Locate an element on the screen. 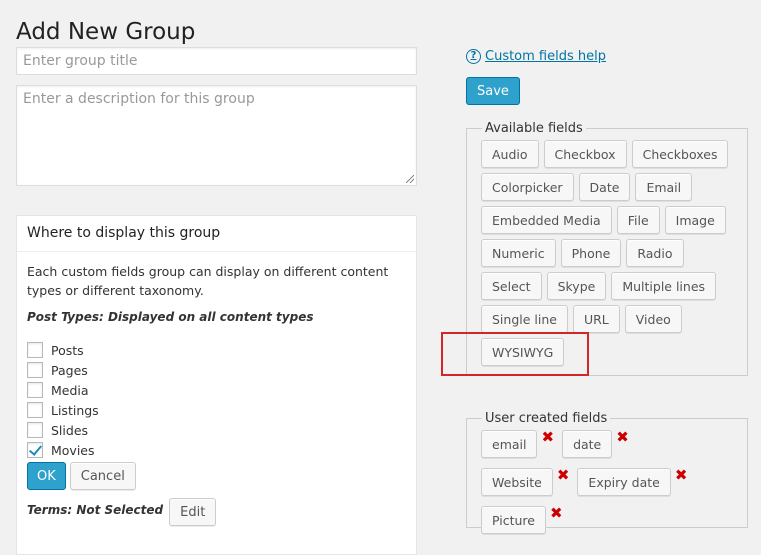 This screenshot has height=555, width=761. field-type-button: Multiple lines is located at coordinates (664, 286).